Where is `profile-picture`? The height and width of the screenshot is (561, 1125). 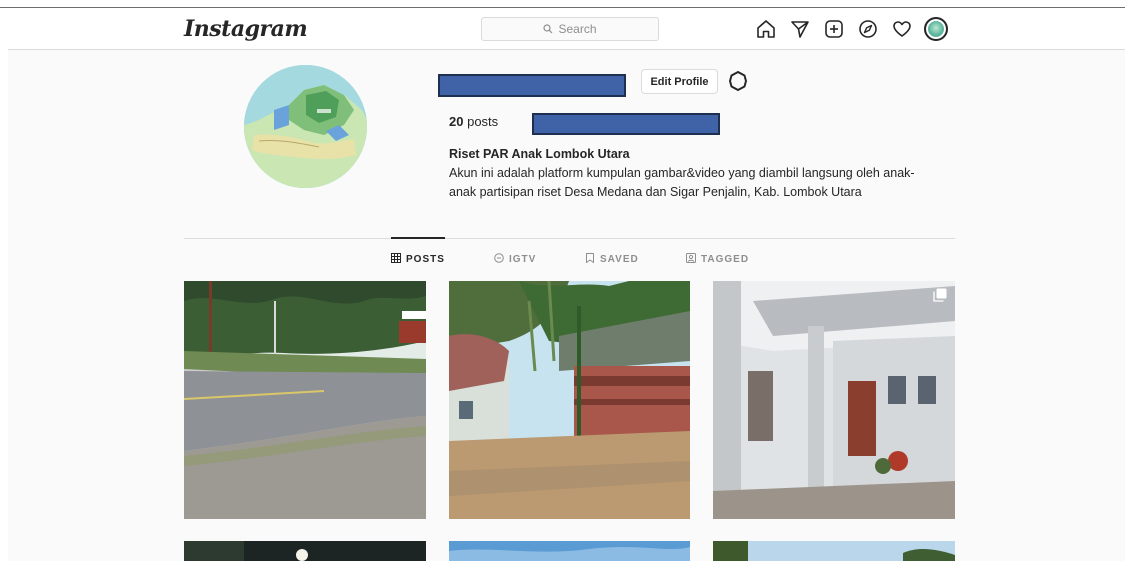 profile-picture is located at coordinates (305, 126).